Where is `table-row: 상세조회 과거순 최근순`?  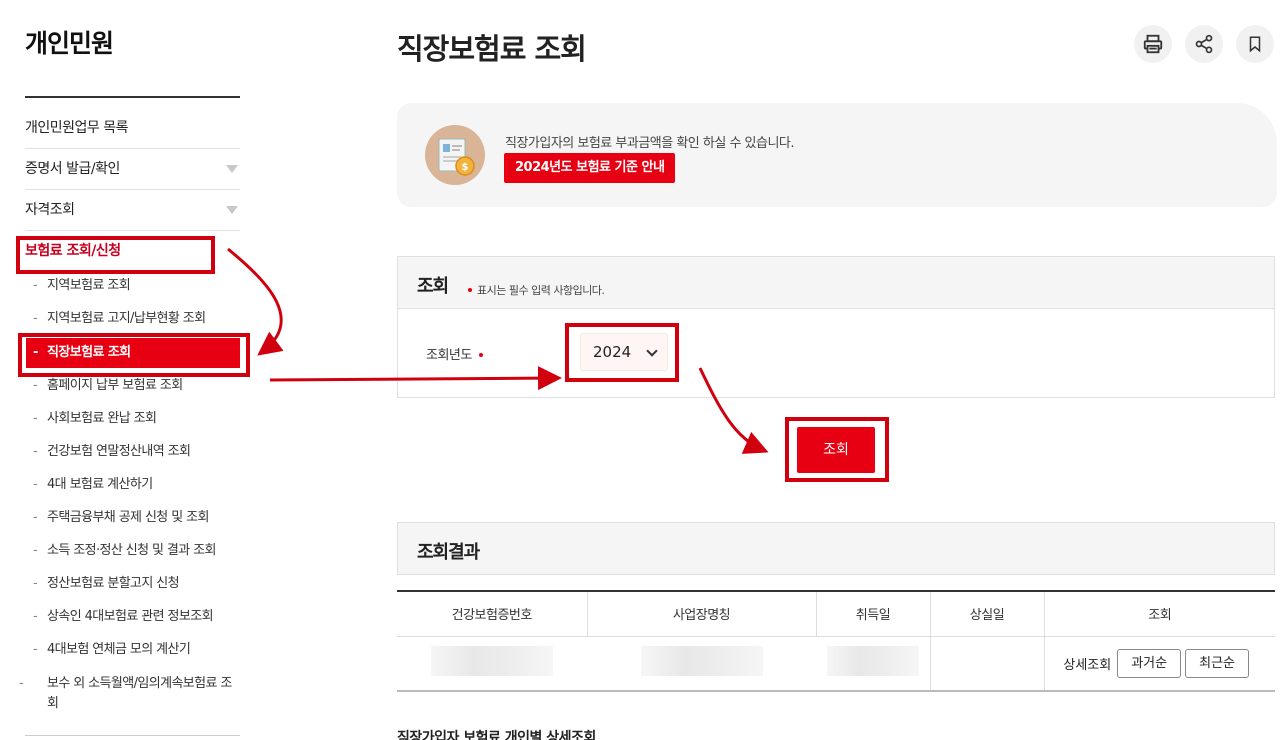
table-row: 상세조회 과거순 최근순 is located at coordinates (836, 664).